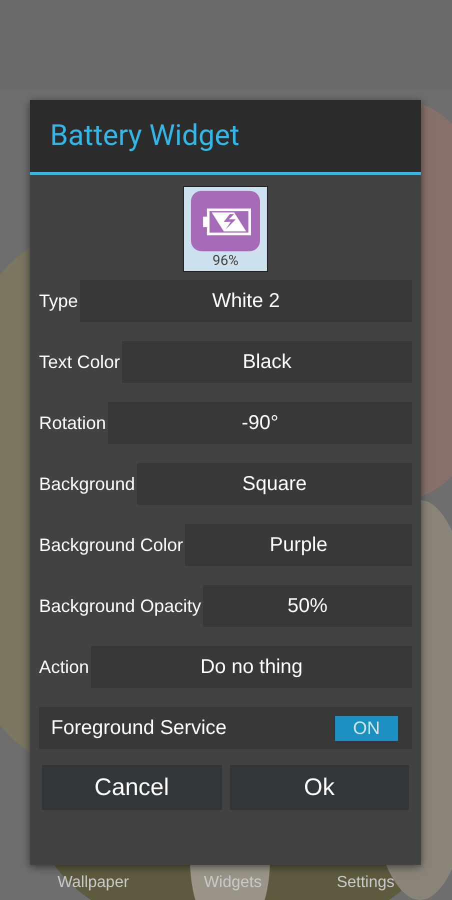 The height and width of the screenshot is (900, 452). Describe the element at coordinates (251, 667) in the screenshot. I see `setting-value-button: Do no thing` at that location.